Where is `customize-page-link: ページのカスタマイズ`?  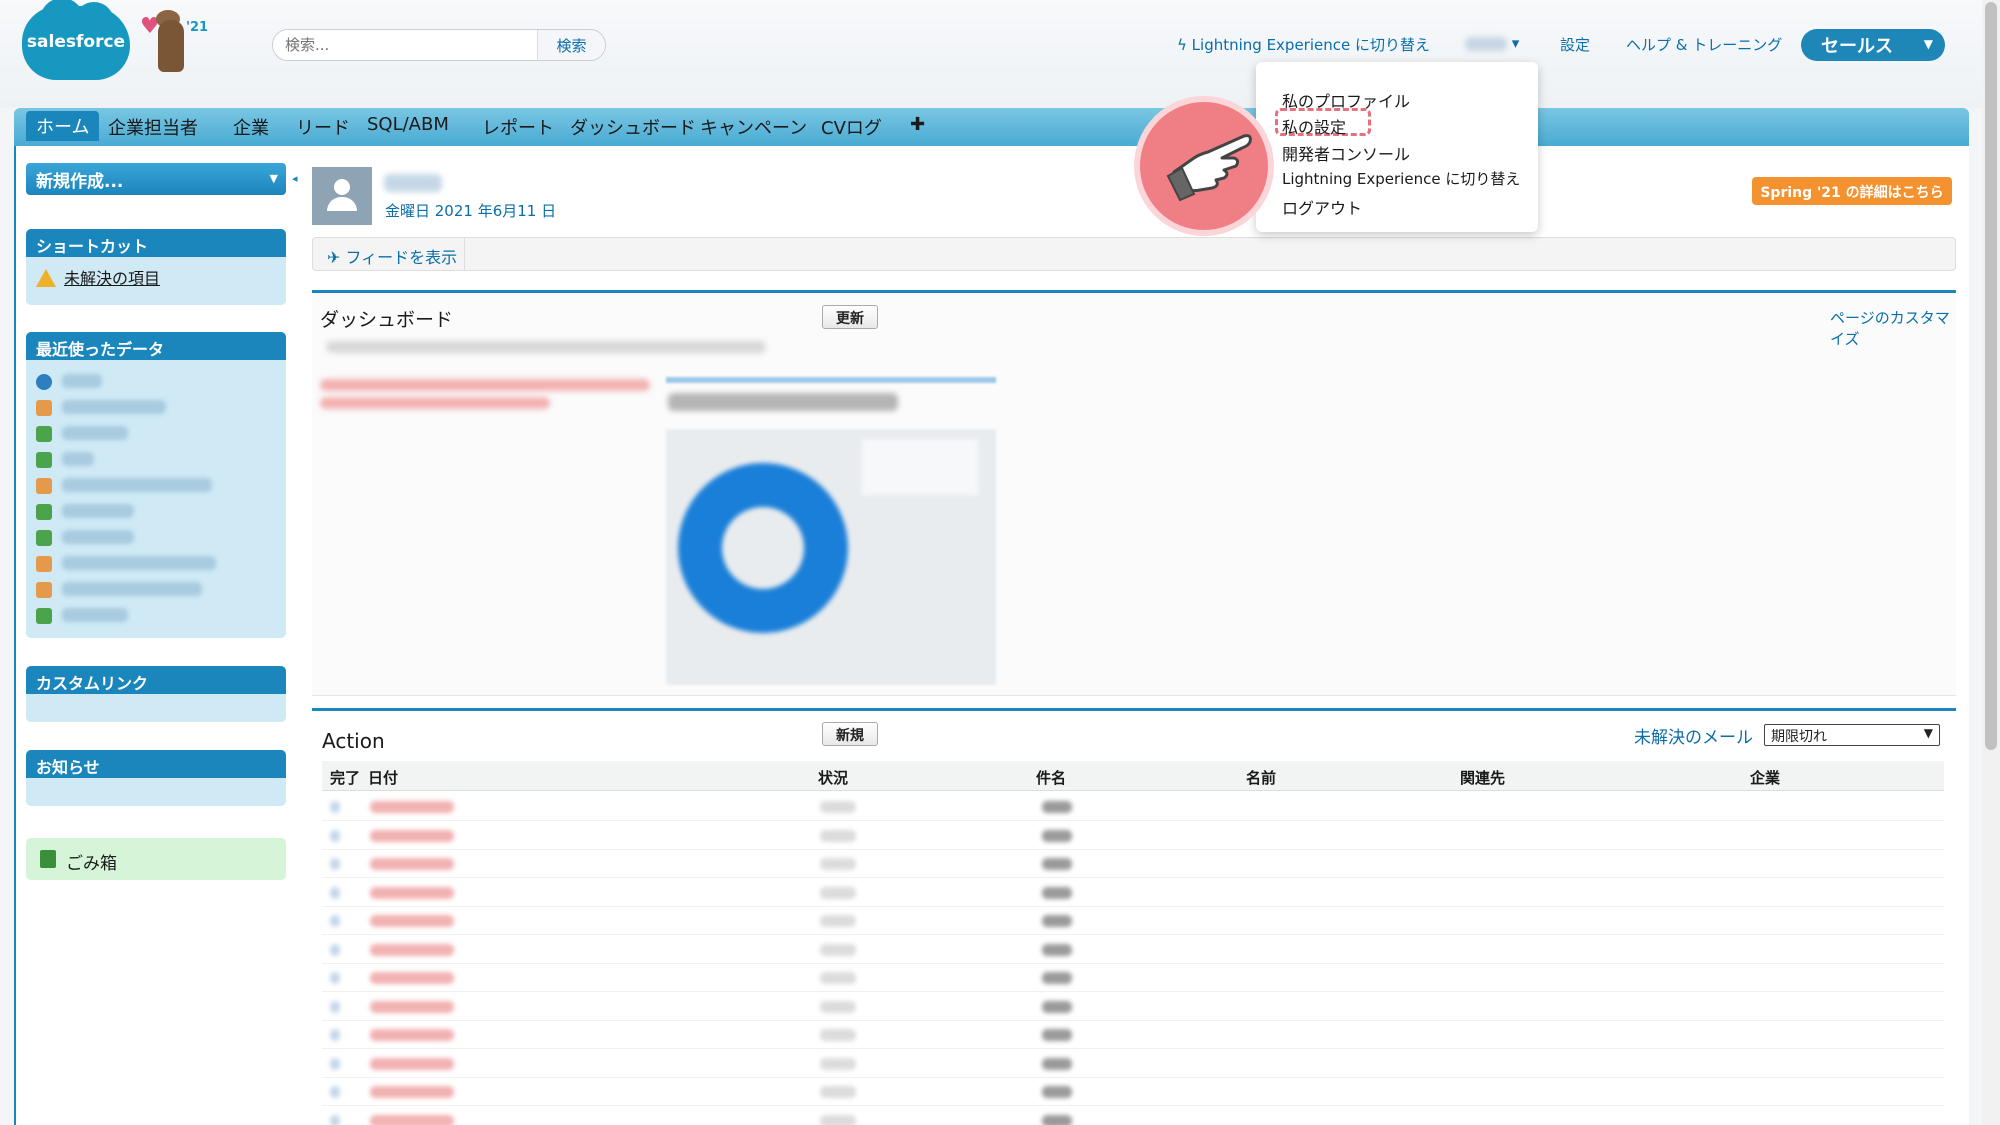
customize-page-link: ページのカスタマイズ is located at coordinates (1893, 328).